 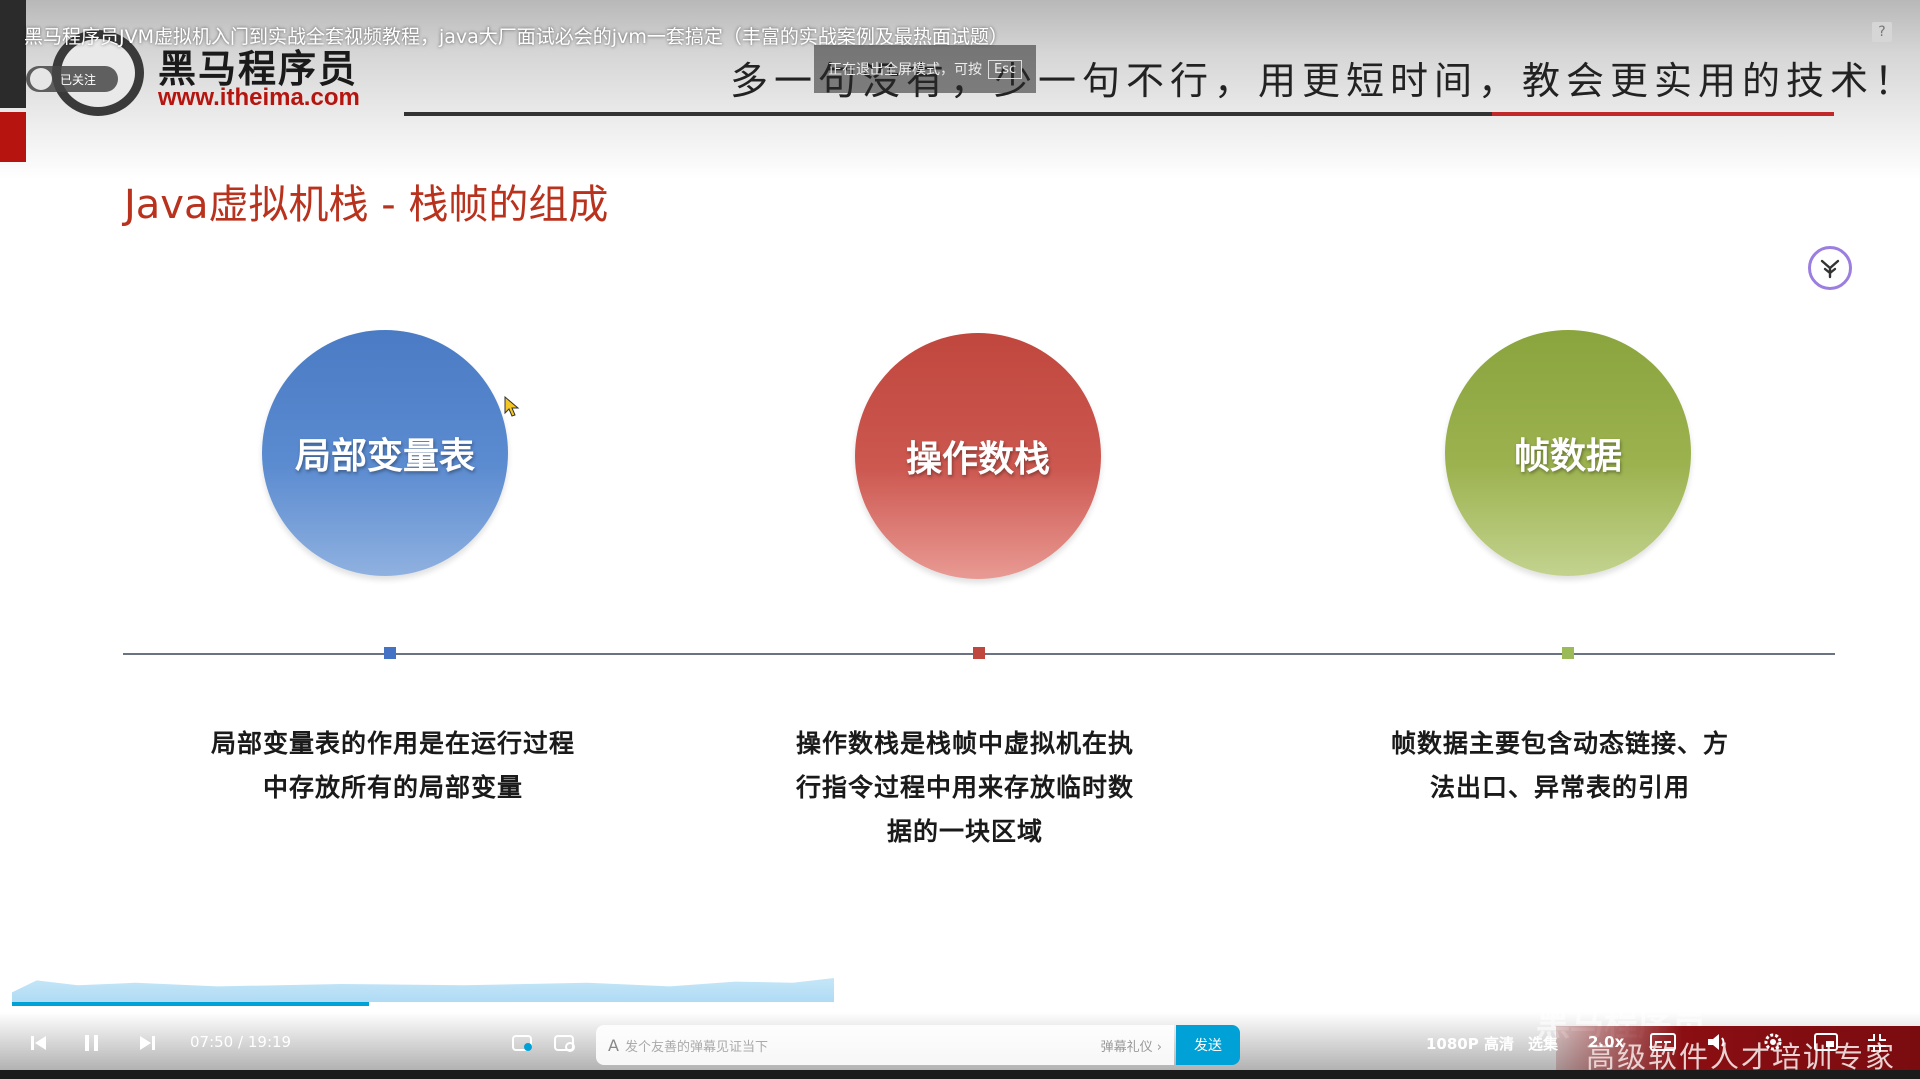 I want to click on slogan-underline-accent, so click(x=1663, y=114).